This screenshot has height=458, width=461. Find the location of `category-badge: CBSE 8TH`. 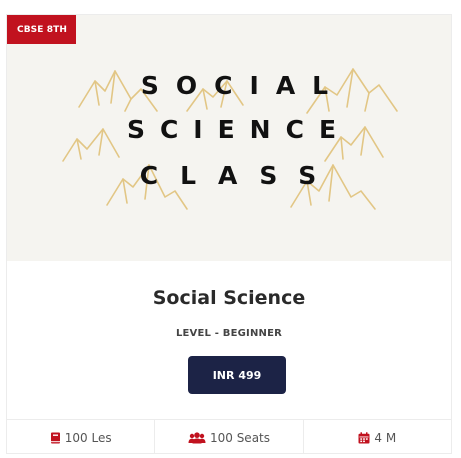

category-badge: CBSE 8TH is located at coordinates (41, 29).